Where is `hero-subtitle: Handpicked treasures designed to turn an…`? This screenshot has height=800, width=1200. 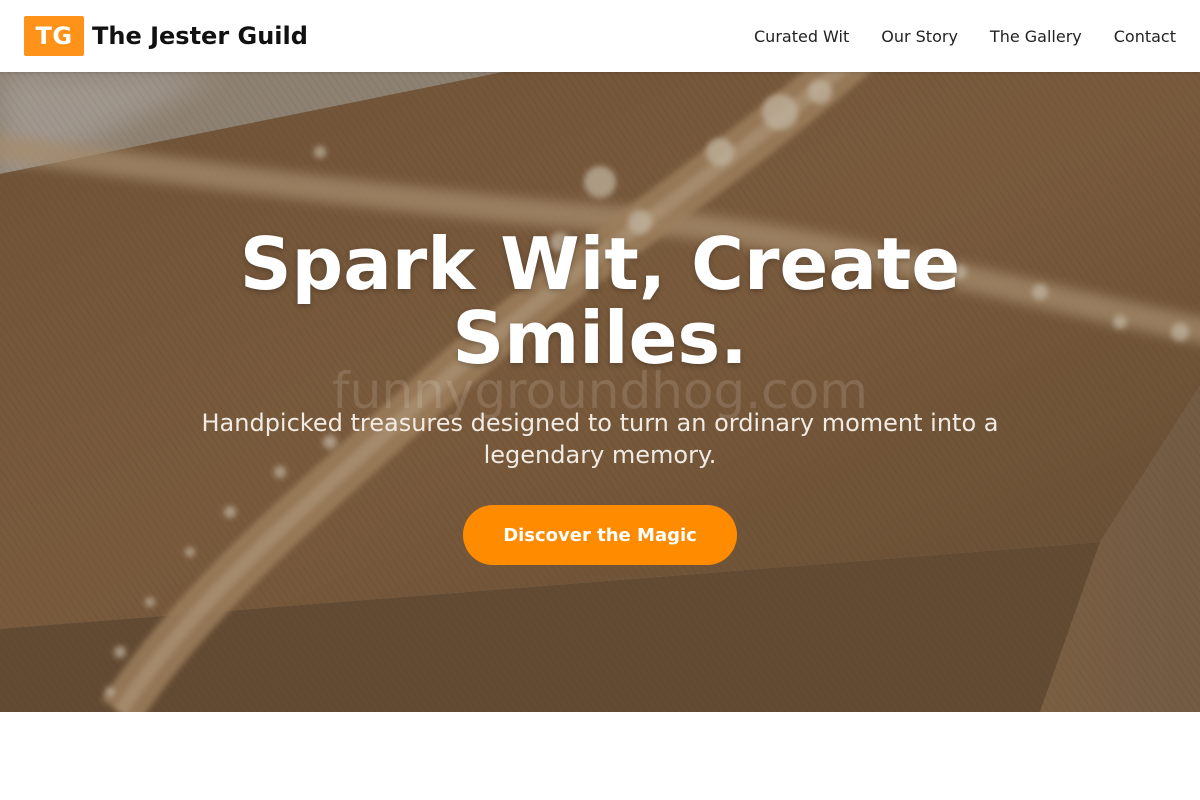
hero-subtitle: Handpicked treasures designed to turn an… is located at coordinates (600, 439).